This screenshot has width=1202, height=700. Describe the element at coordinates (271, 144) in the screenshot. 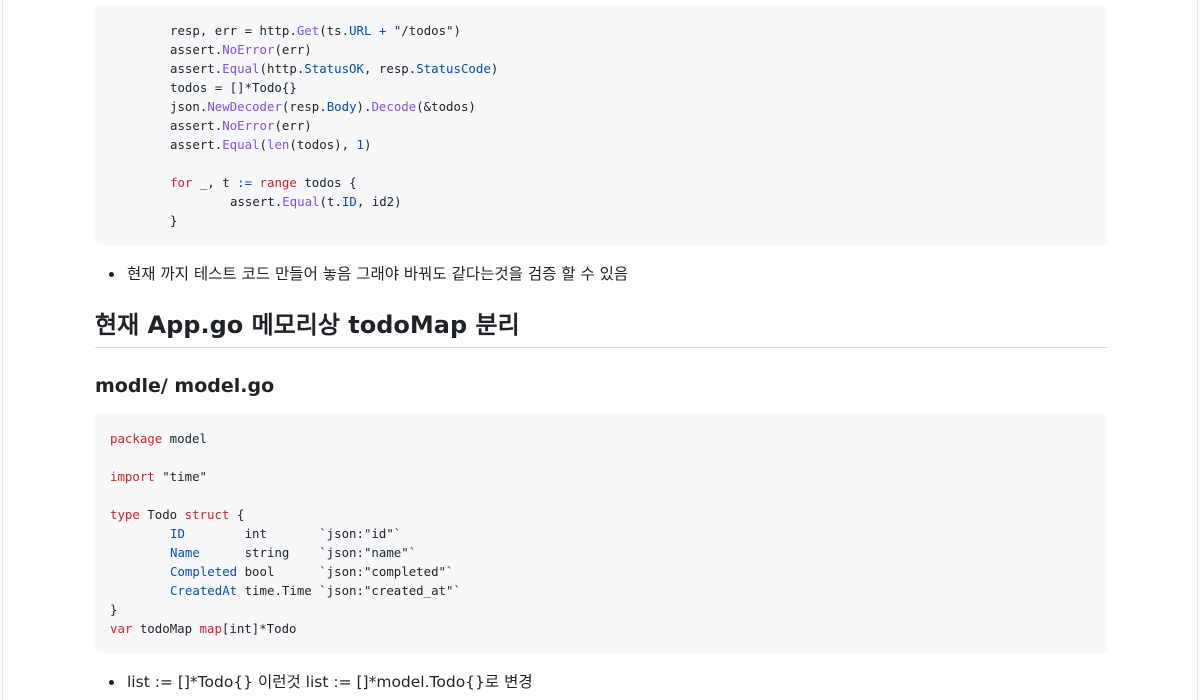

I see `code-line: assert.Equal(len(todos), 1)` at that location.